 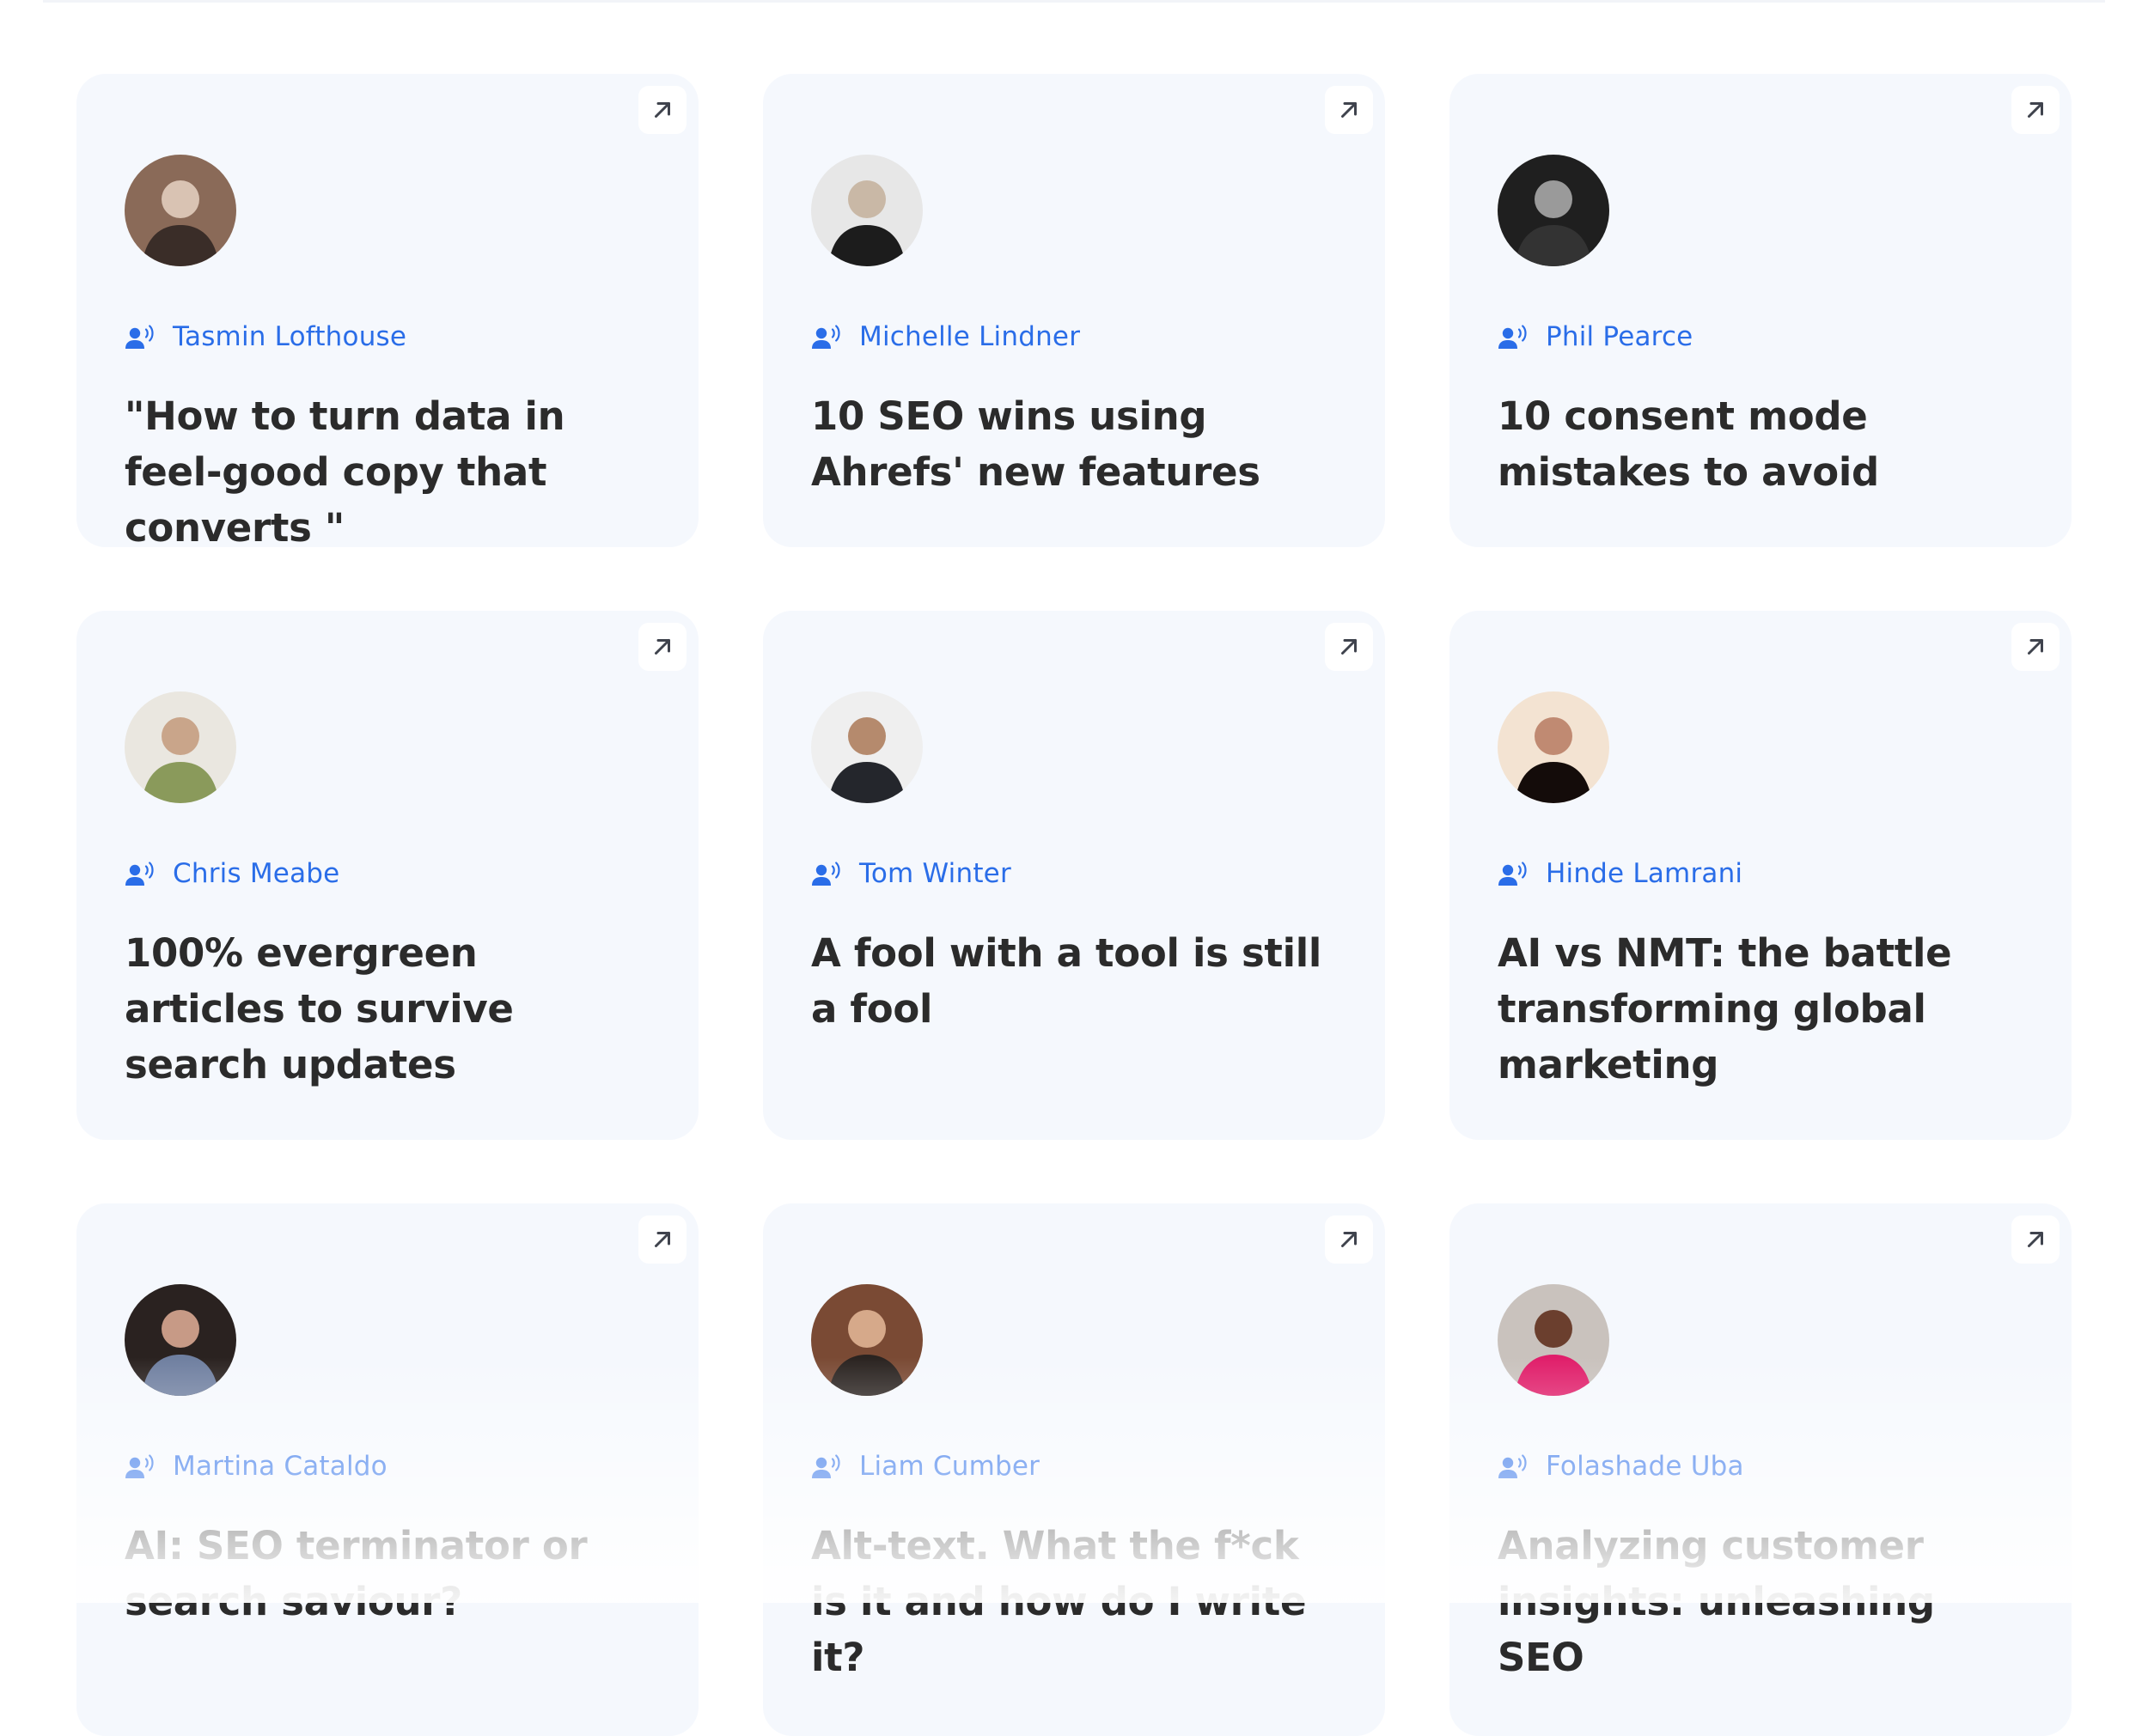 I want to click on author-name: Tasmin Lofthouse, so click(x=289, y=336).